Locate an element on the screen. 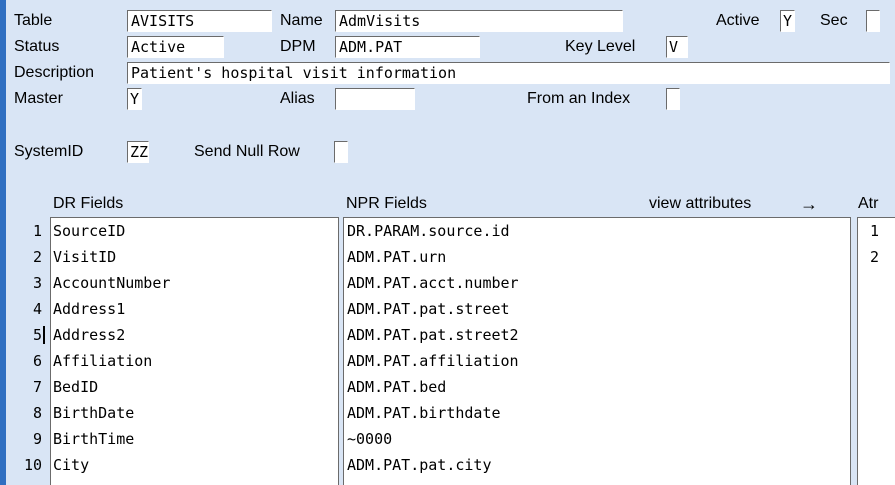 Image resolution: width=895 pixels, height=485 pixels. atr-cell: 2 is located at coordinates (874, 257).